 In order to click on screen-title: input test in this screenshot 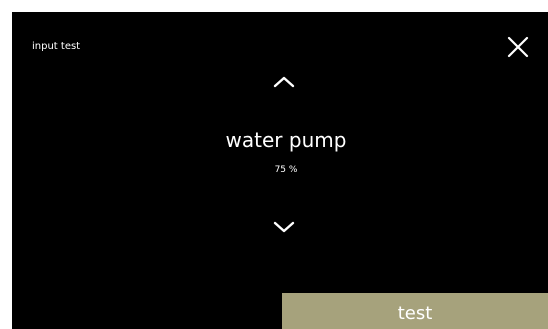, I will do `click(56, 46)`.